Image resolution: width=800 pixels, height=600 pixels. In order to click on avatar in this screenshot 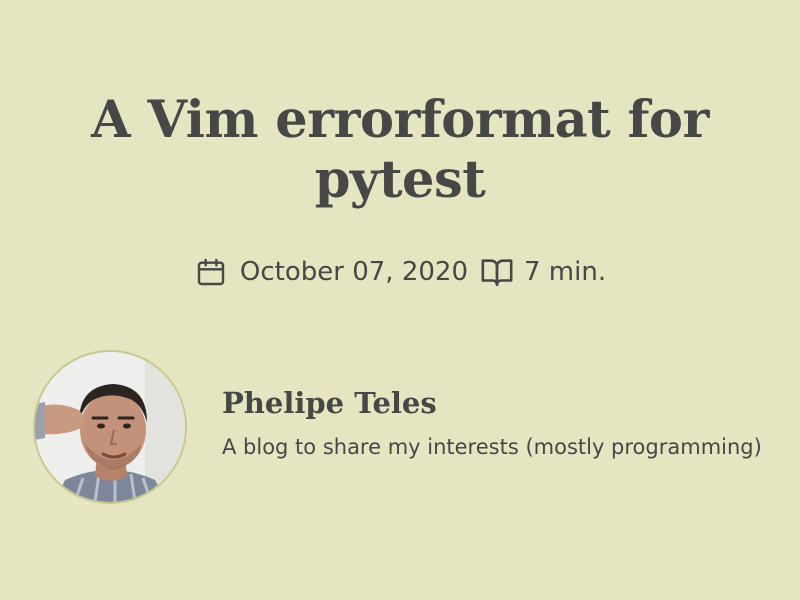, I will do `click(110, 427)`.